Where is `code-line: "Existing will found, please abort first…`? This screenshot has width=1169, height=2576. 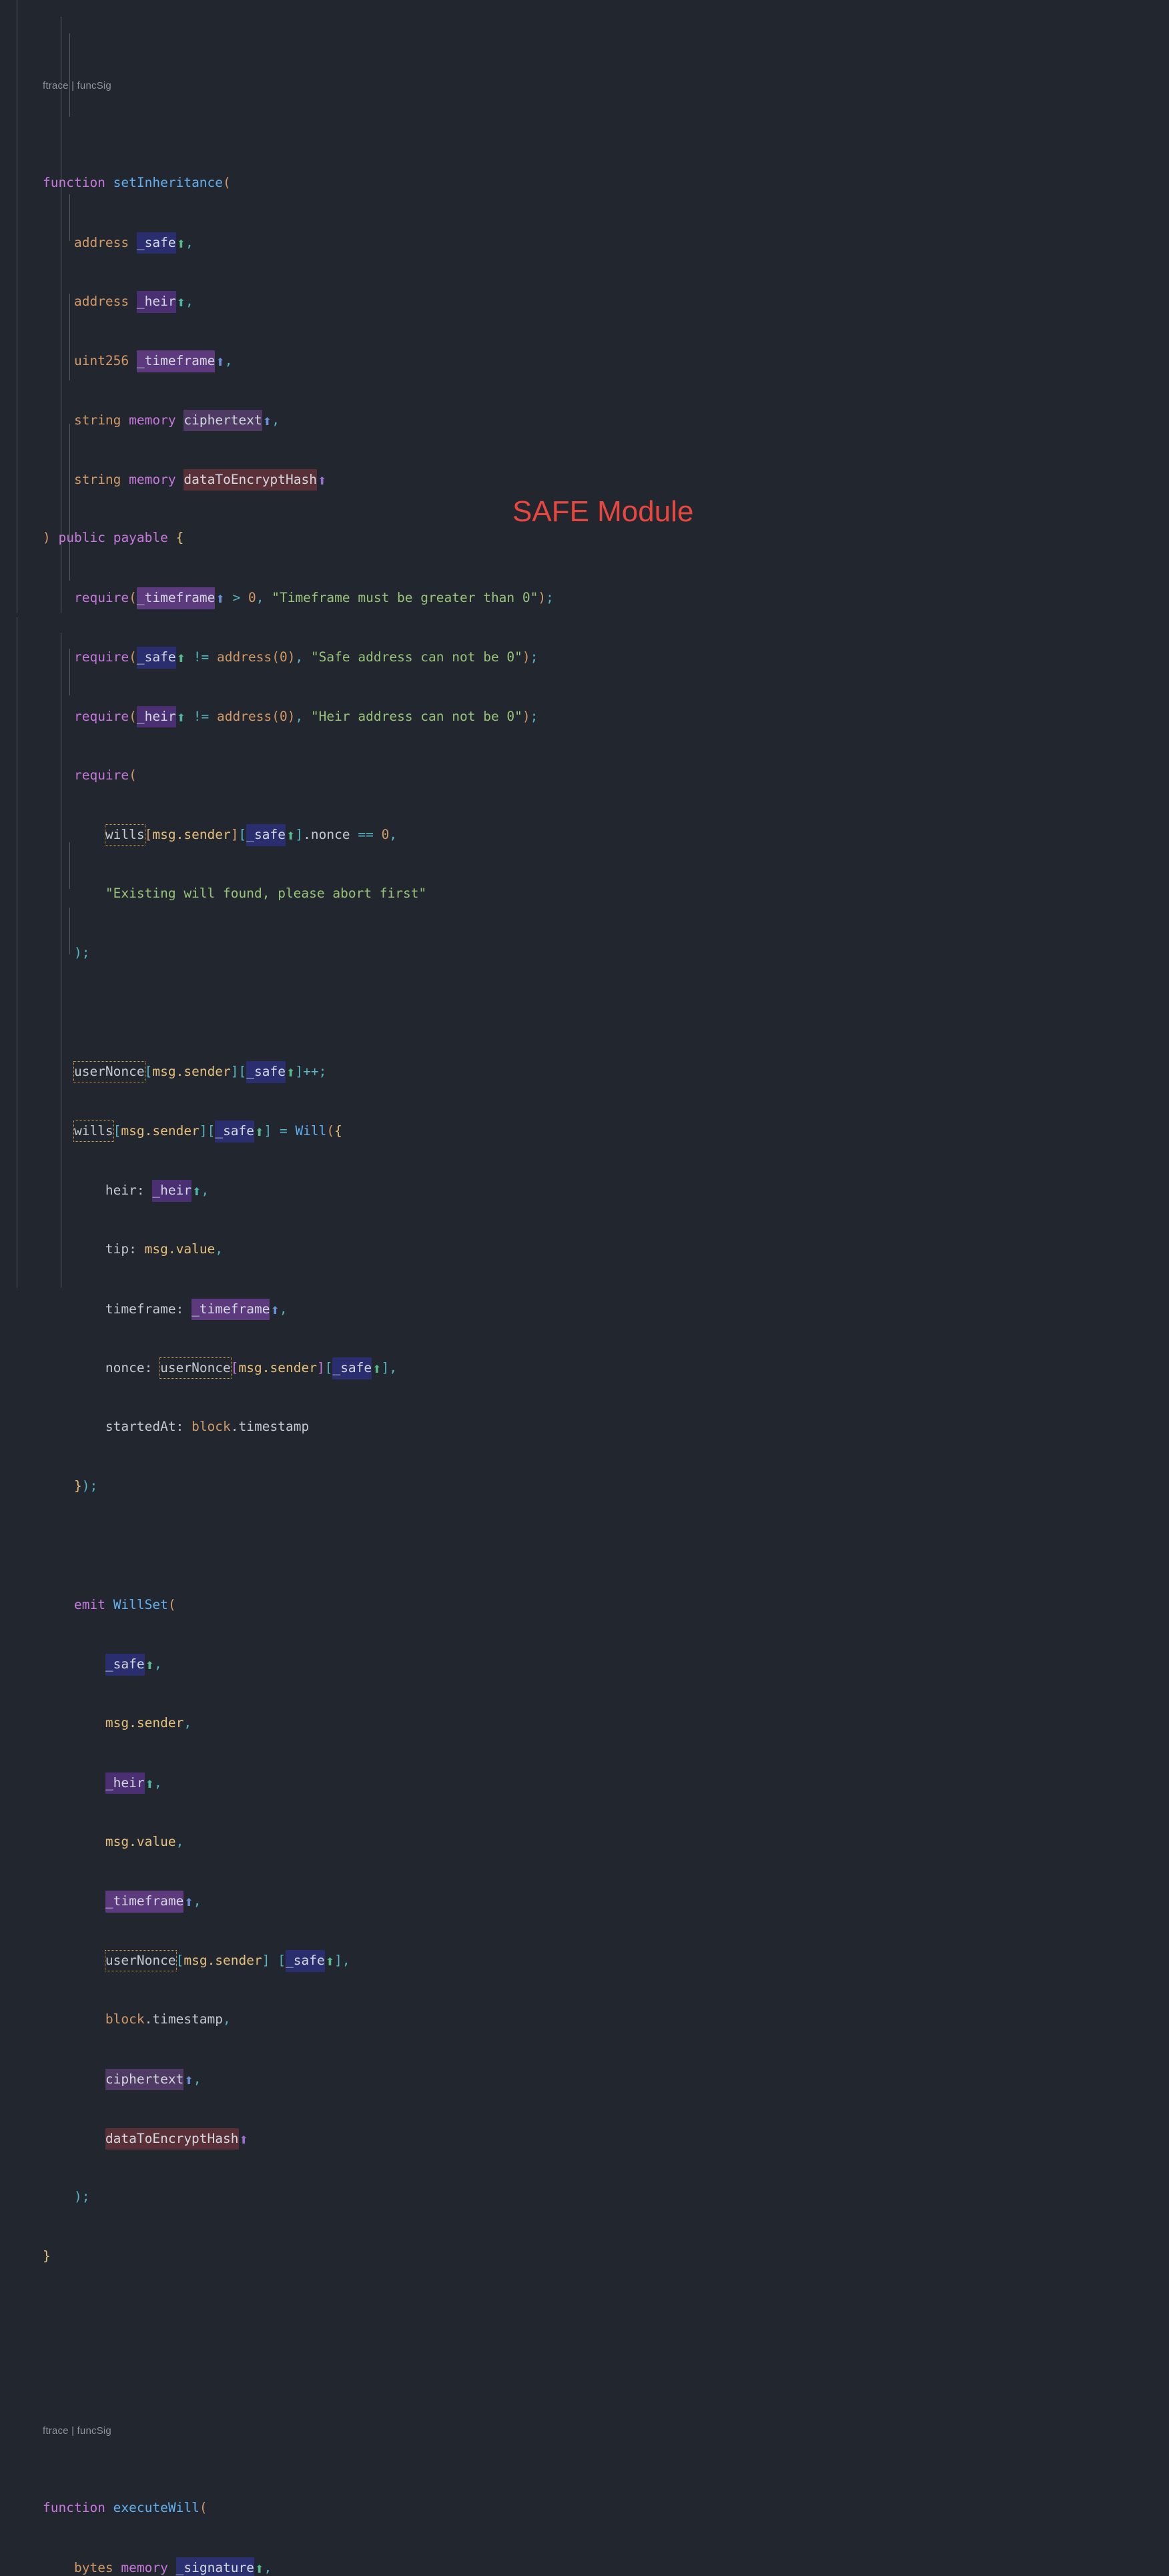
code-line: "Existing will found, please abort first… is located at coordinates (266, 894).